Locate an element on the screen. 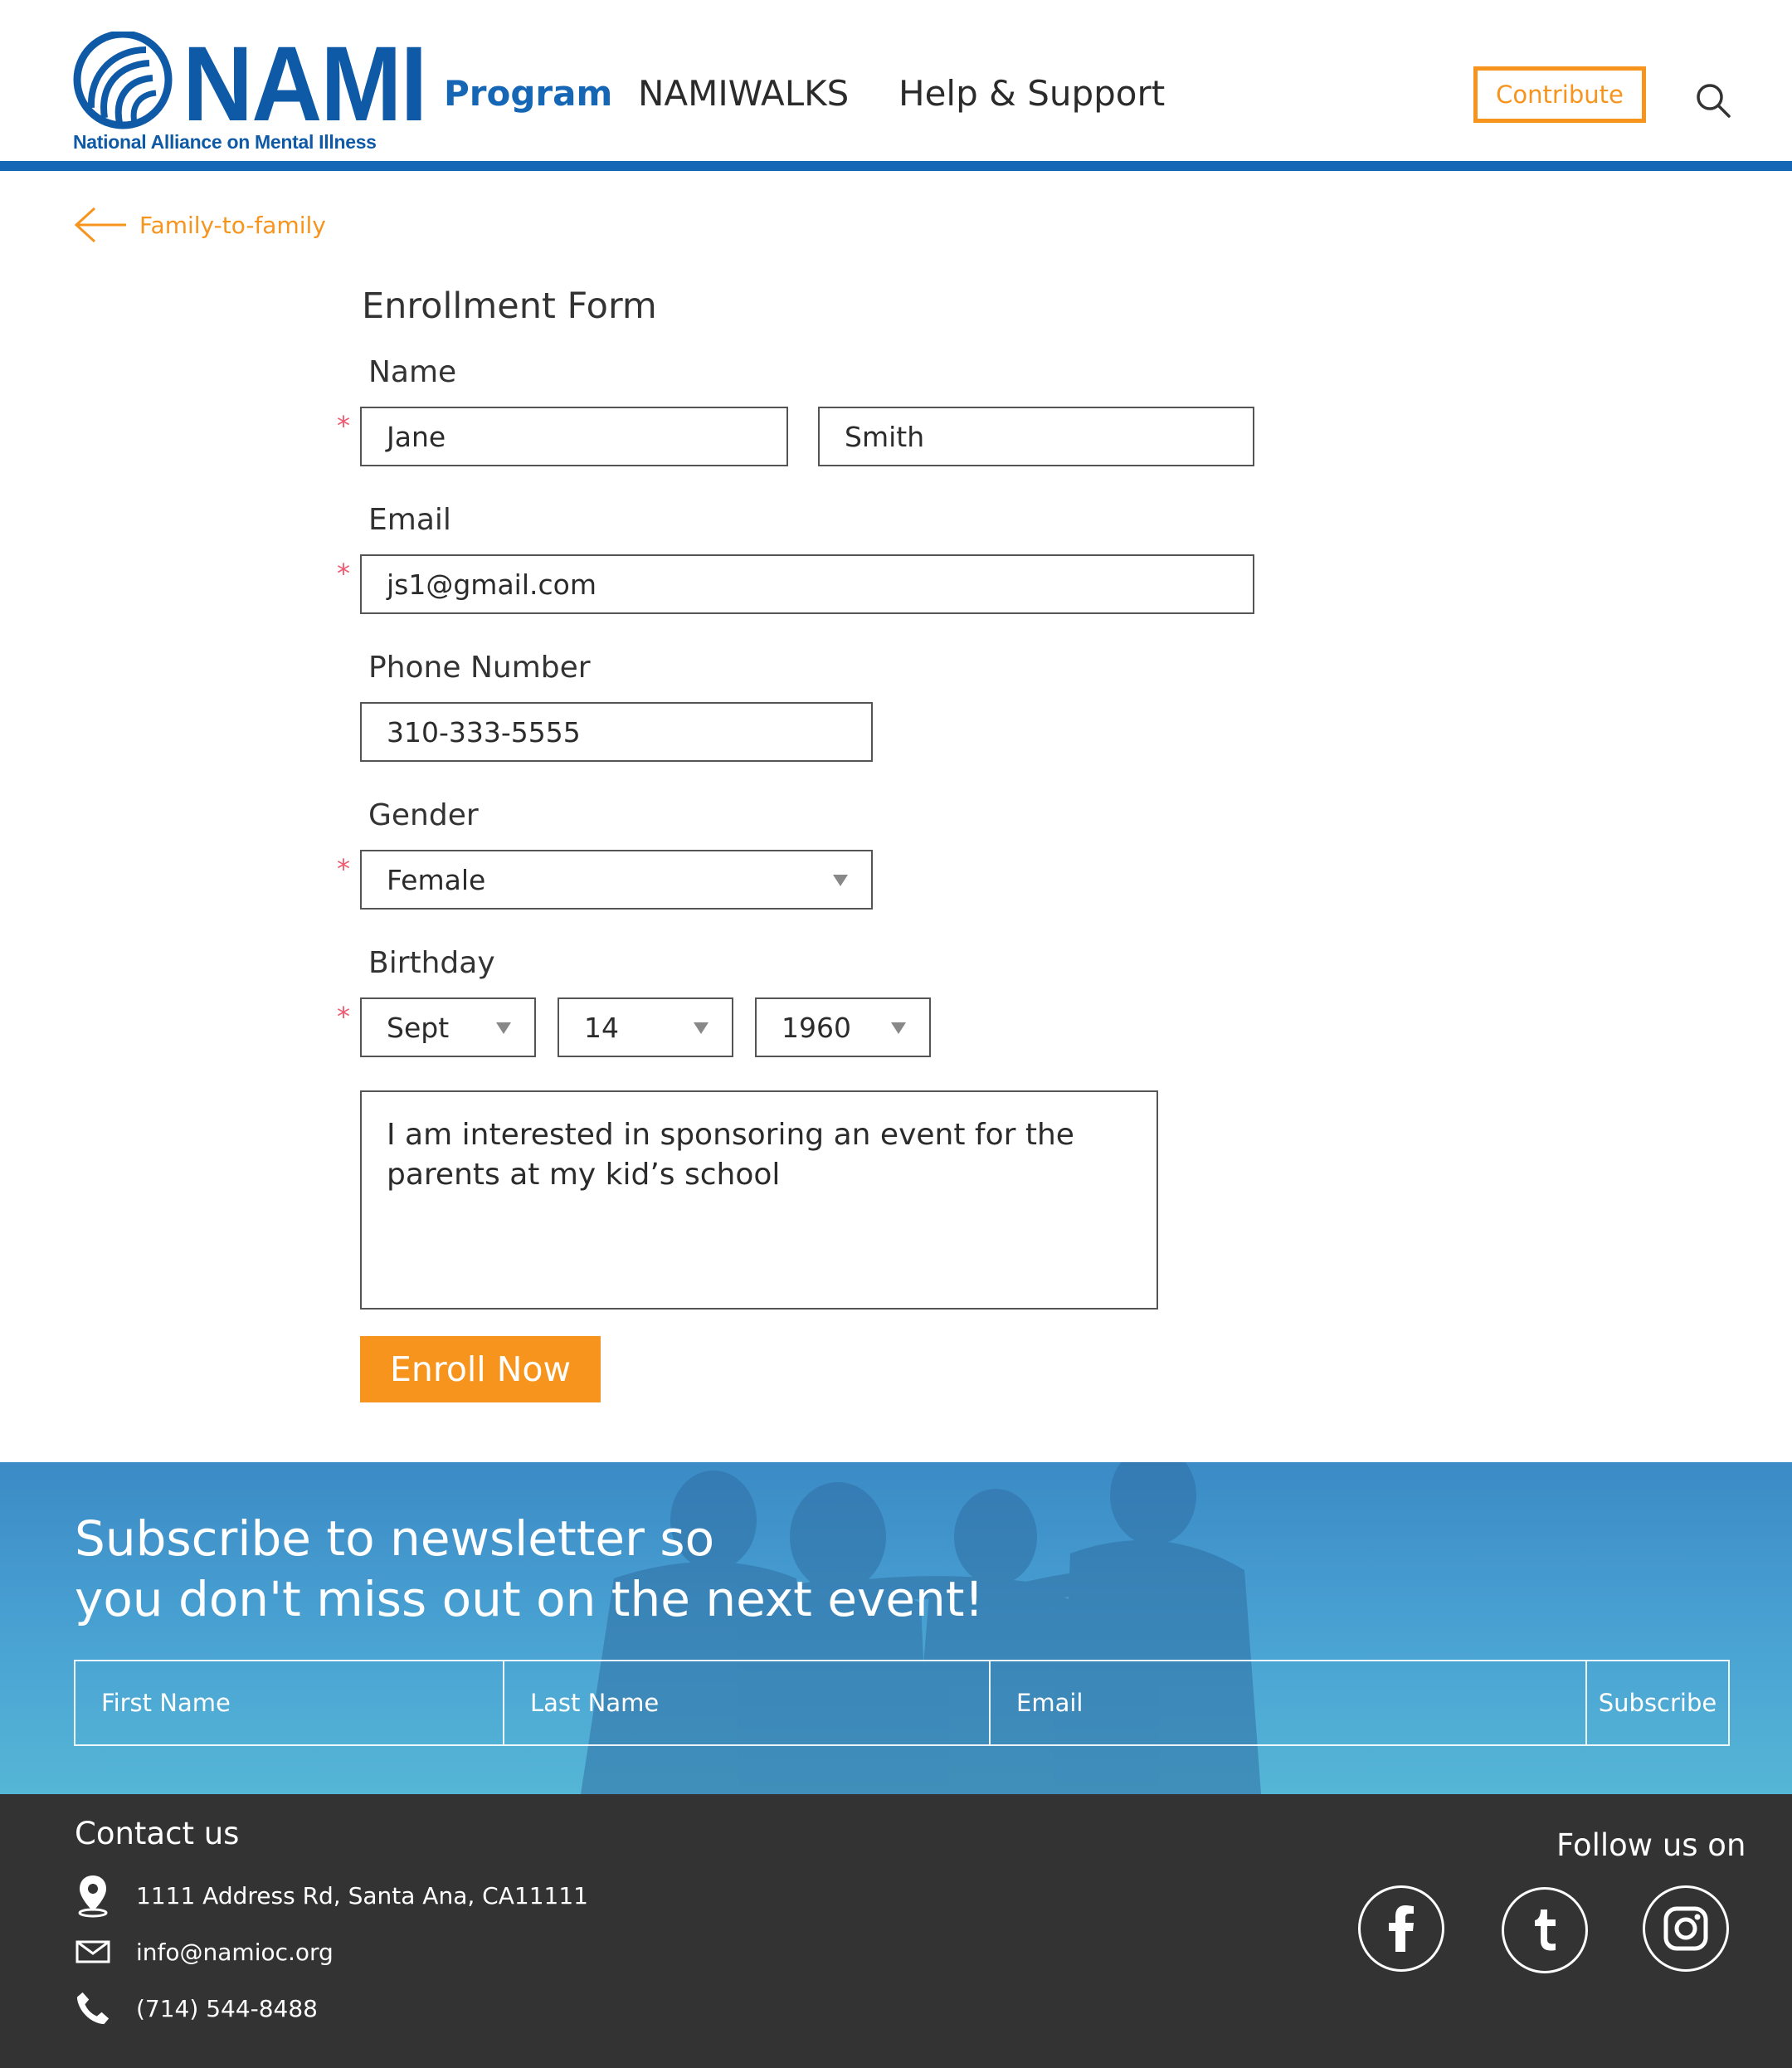 This screenshot has height=2068, width=1792. birth-month-select: Sept is located at coordinates (448, 1027).